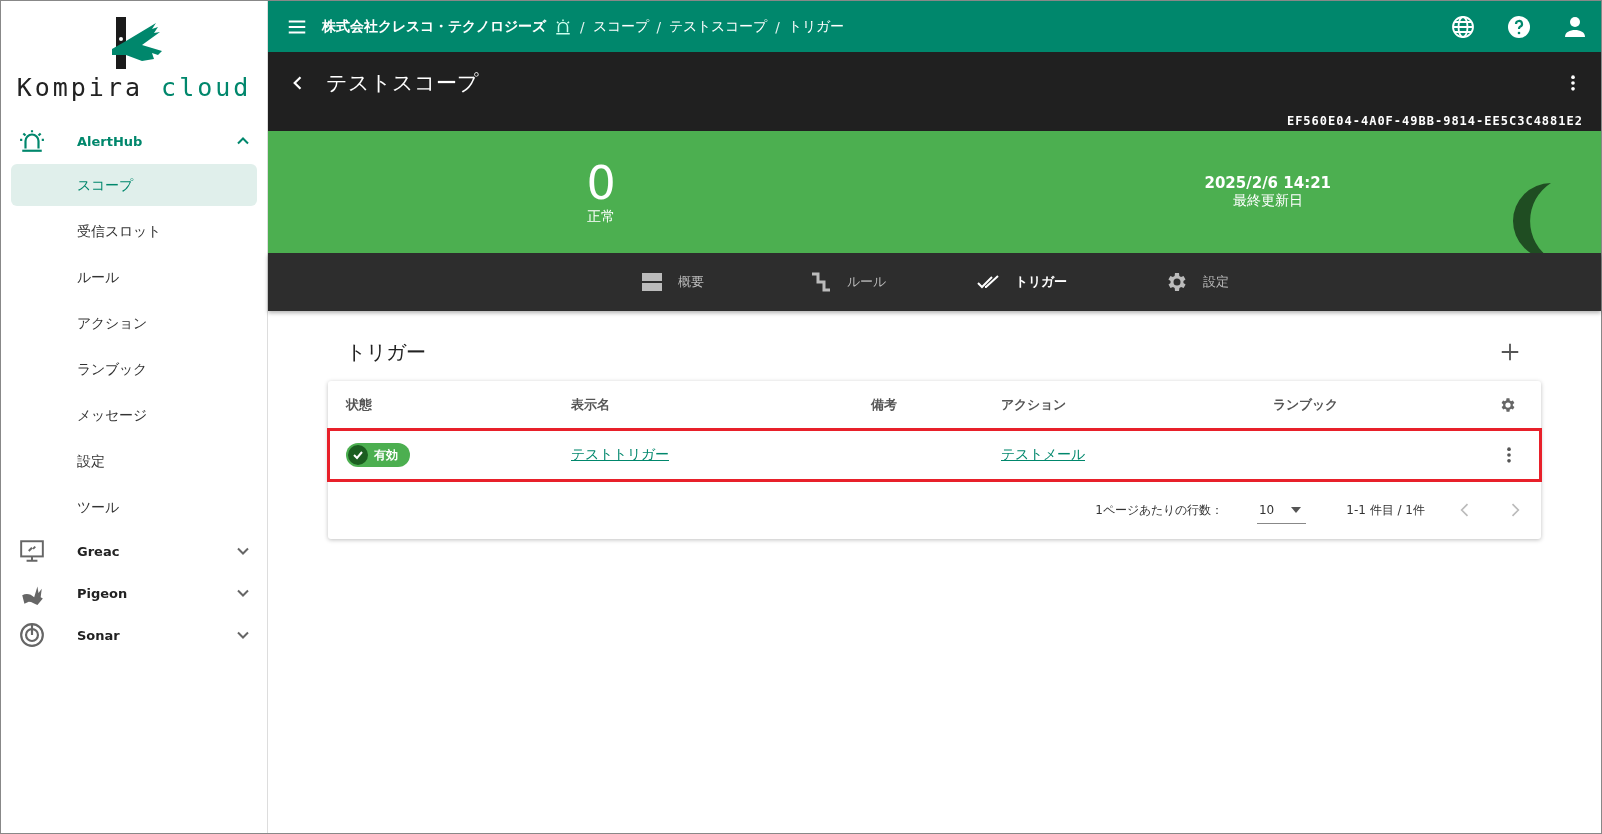 Image resolution: width=1602 pixels, height=834 pixels. Describe the element at coordinates (134, 461) in the screenshot. I see `sidebar-item: 設定` at that location.